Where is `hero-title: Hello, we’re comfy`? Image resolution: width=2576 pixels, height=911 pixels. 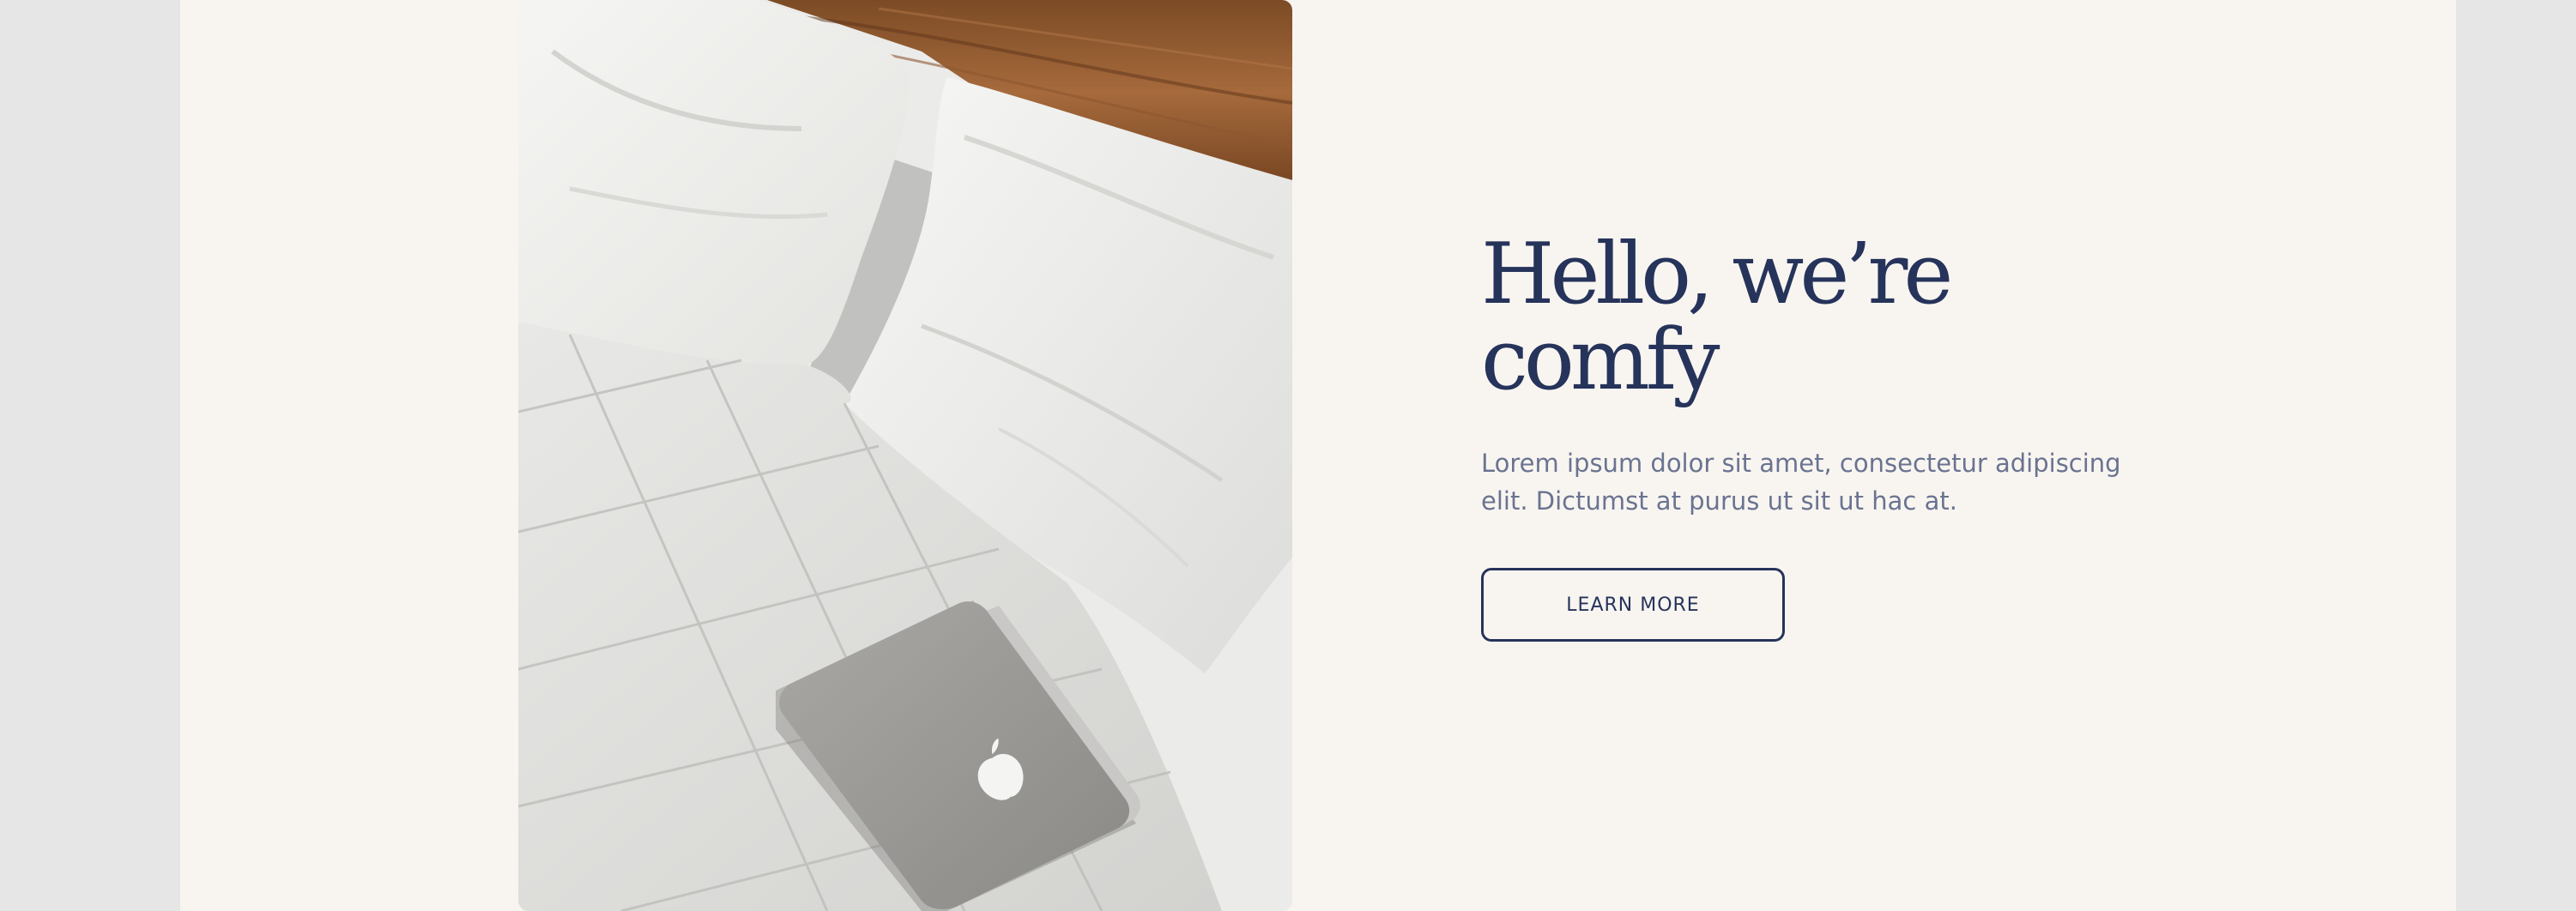
hero-title: Hello, we’re comfy is located at coordinates (1717, 317).